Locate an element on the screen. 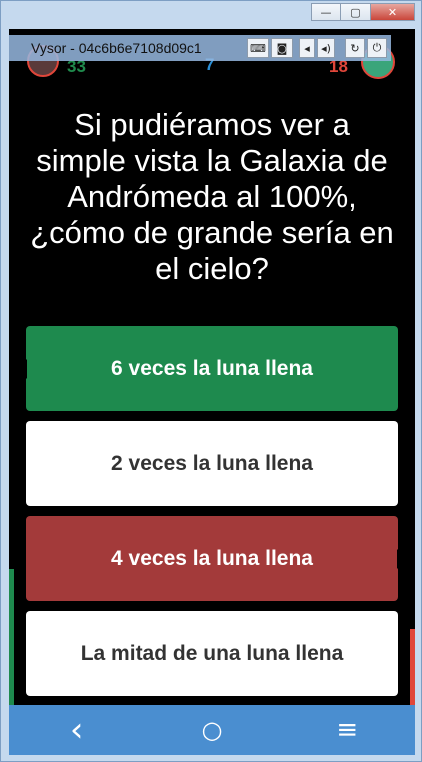  back-button: ‹ is located at coordinates (77, 730).